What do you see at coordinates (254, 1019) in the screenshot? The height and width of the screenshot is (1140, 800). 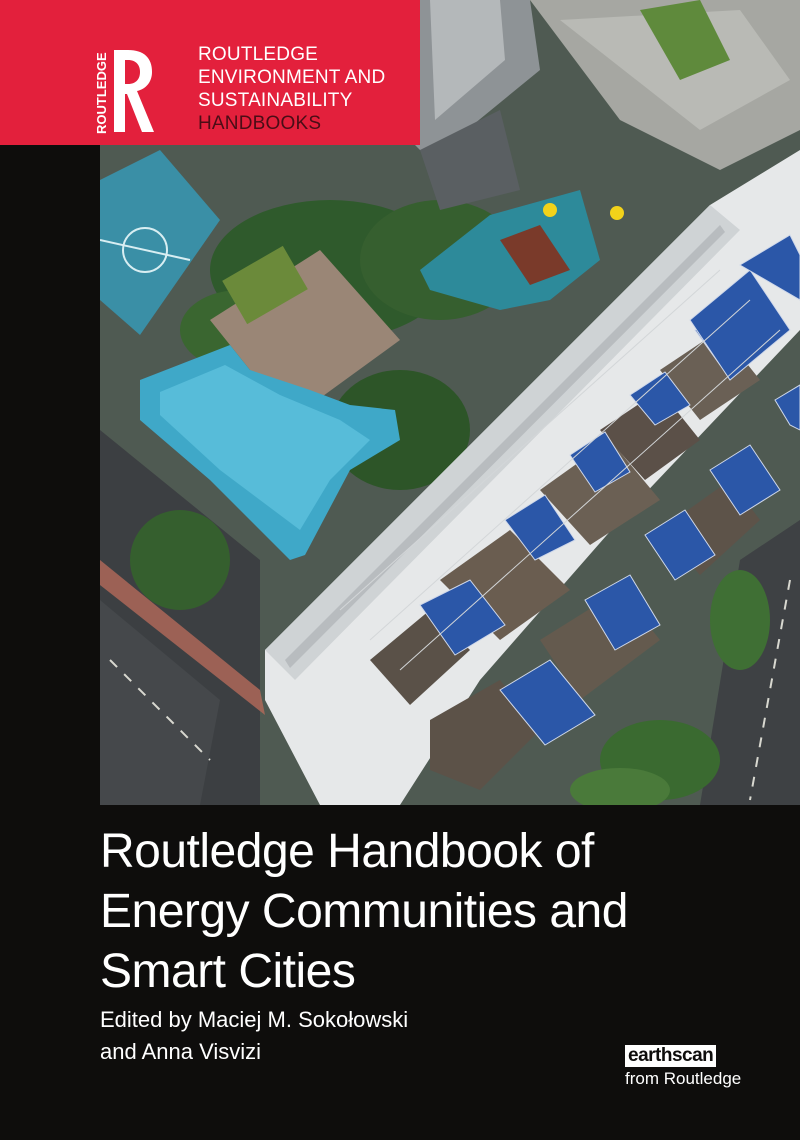 I see `editors-line-1: Edited by Maciej M. Sokołowski` at bounding box center [254, 1019].